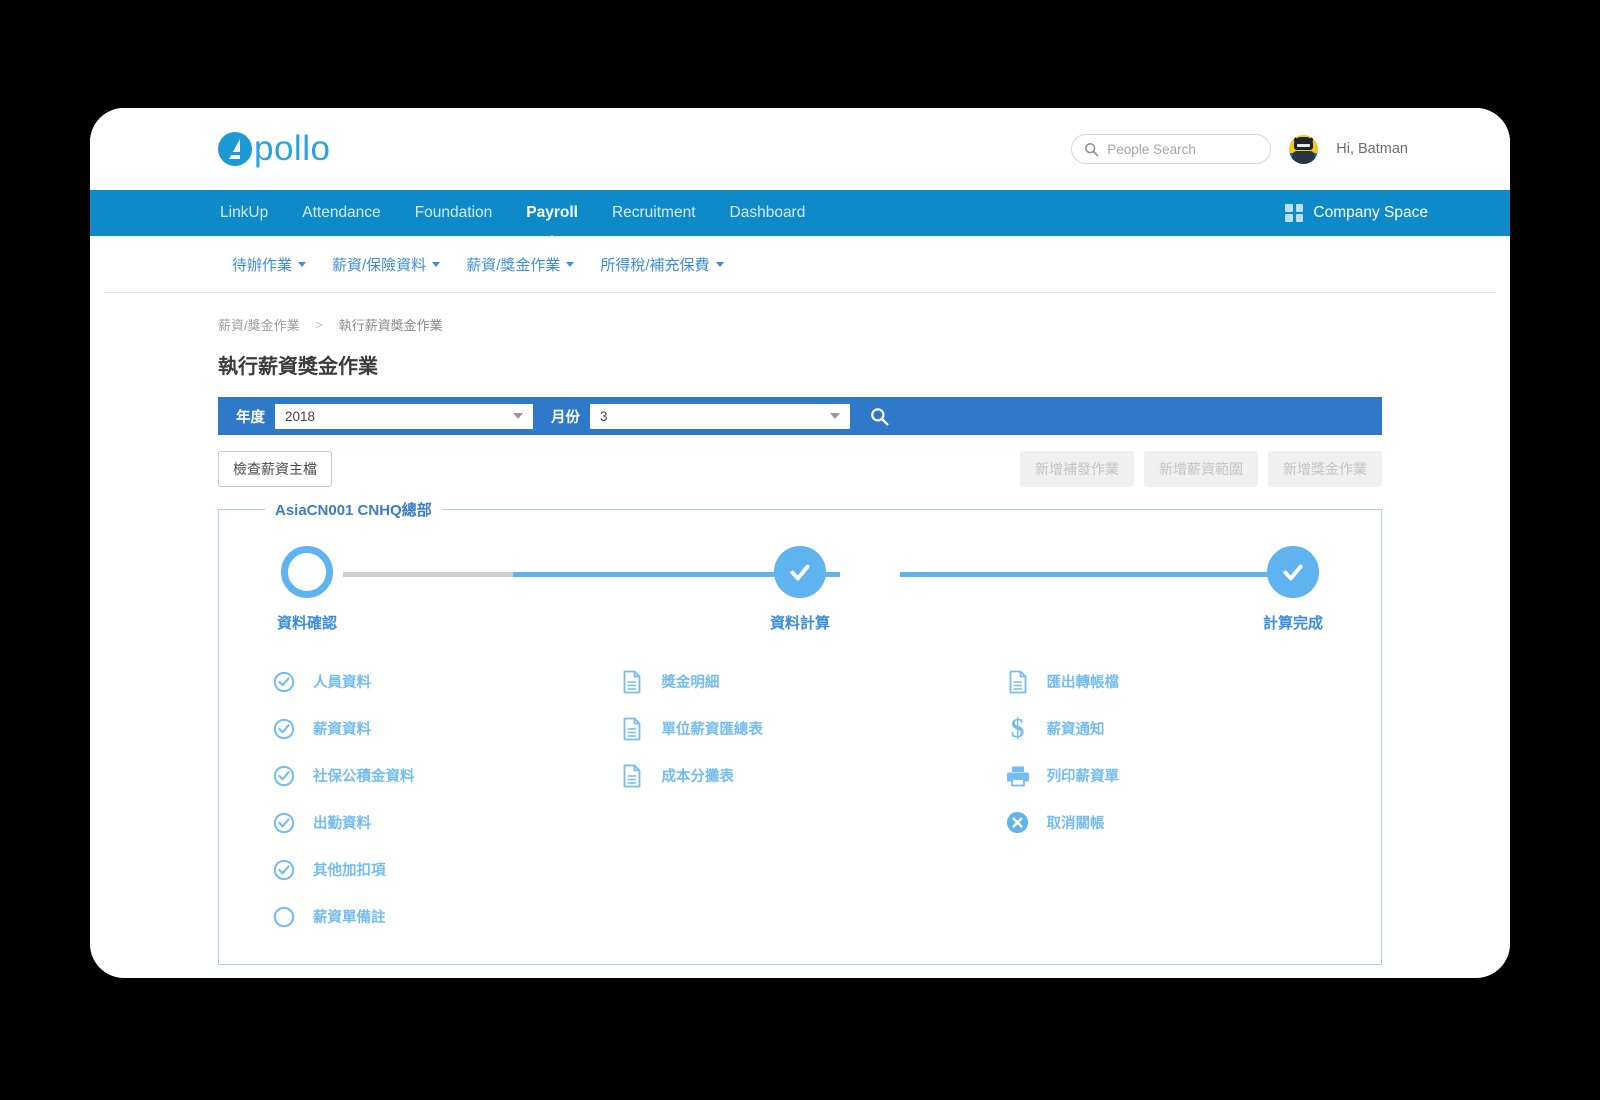 This screenshot has height=1100, width=1600. What do you see at coordinates (1018, 822) in the screenshot?
I see `cancel-circle-icon` at bounding box center [1018, 822].